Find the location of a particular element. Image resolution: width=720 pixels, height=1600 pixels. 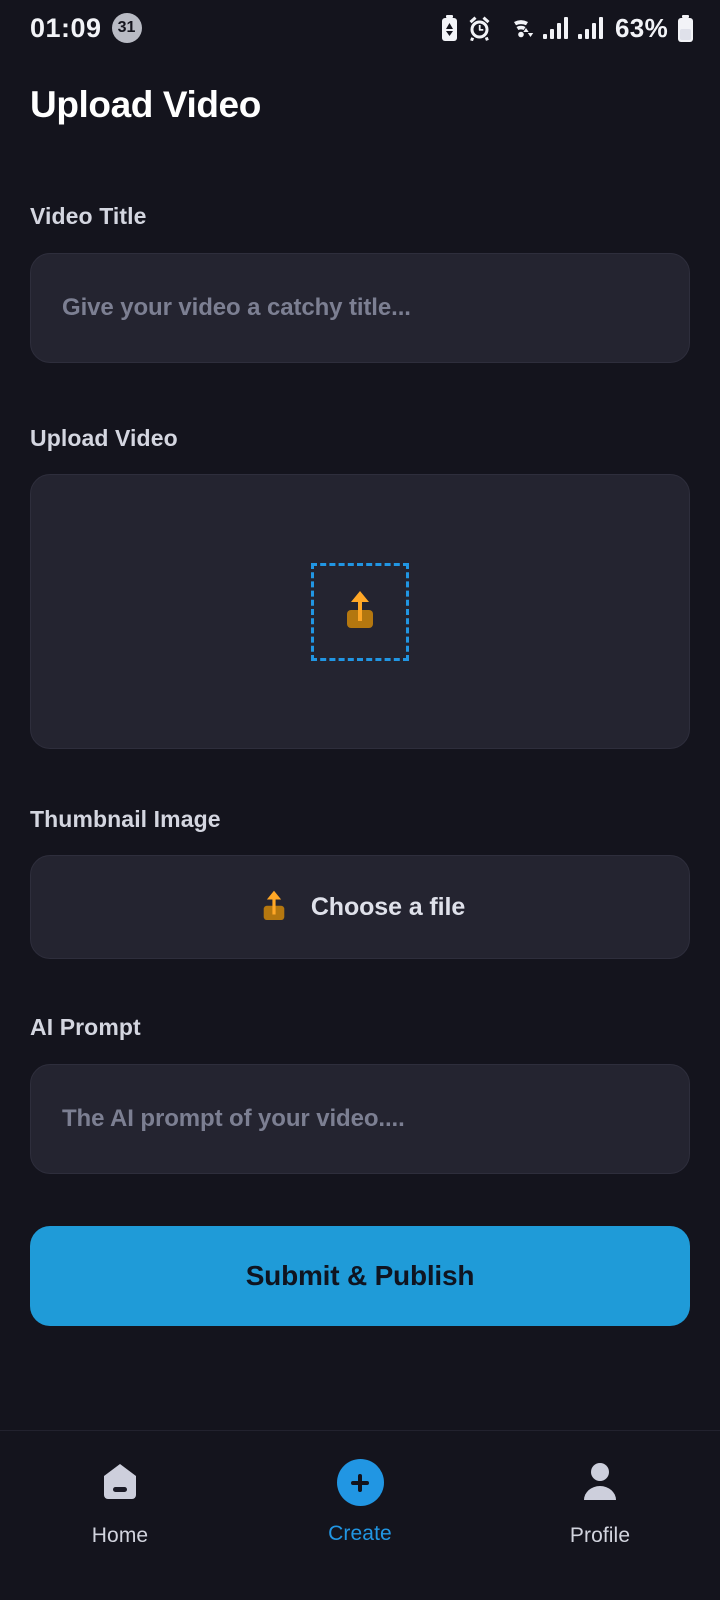

battery-saver-icon is located at coordinates (449, 28).